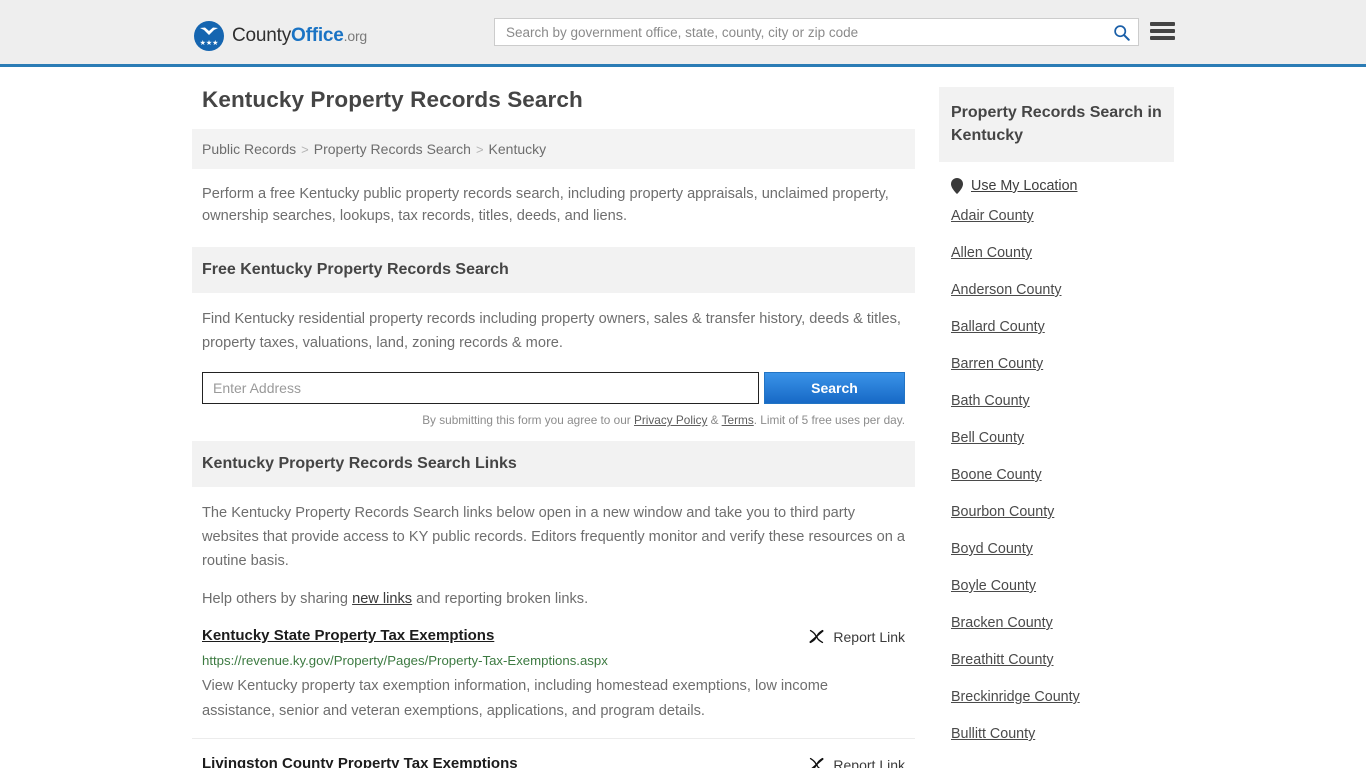  Describe the element at coordinates (277, 599) in the screenshot. I see `help-prefix: Help others by sharing` at that location.